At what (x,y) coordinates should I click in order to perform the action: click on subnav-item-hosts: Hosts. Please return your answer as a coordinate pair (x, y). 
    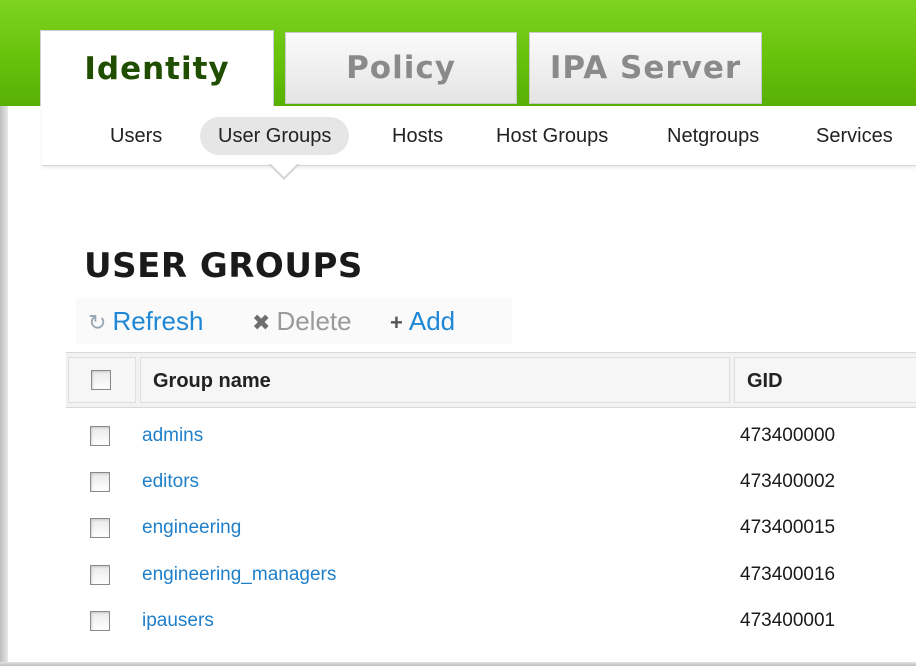
    Looking at the image, I should click on (417, 136).